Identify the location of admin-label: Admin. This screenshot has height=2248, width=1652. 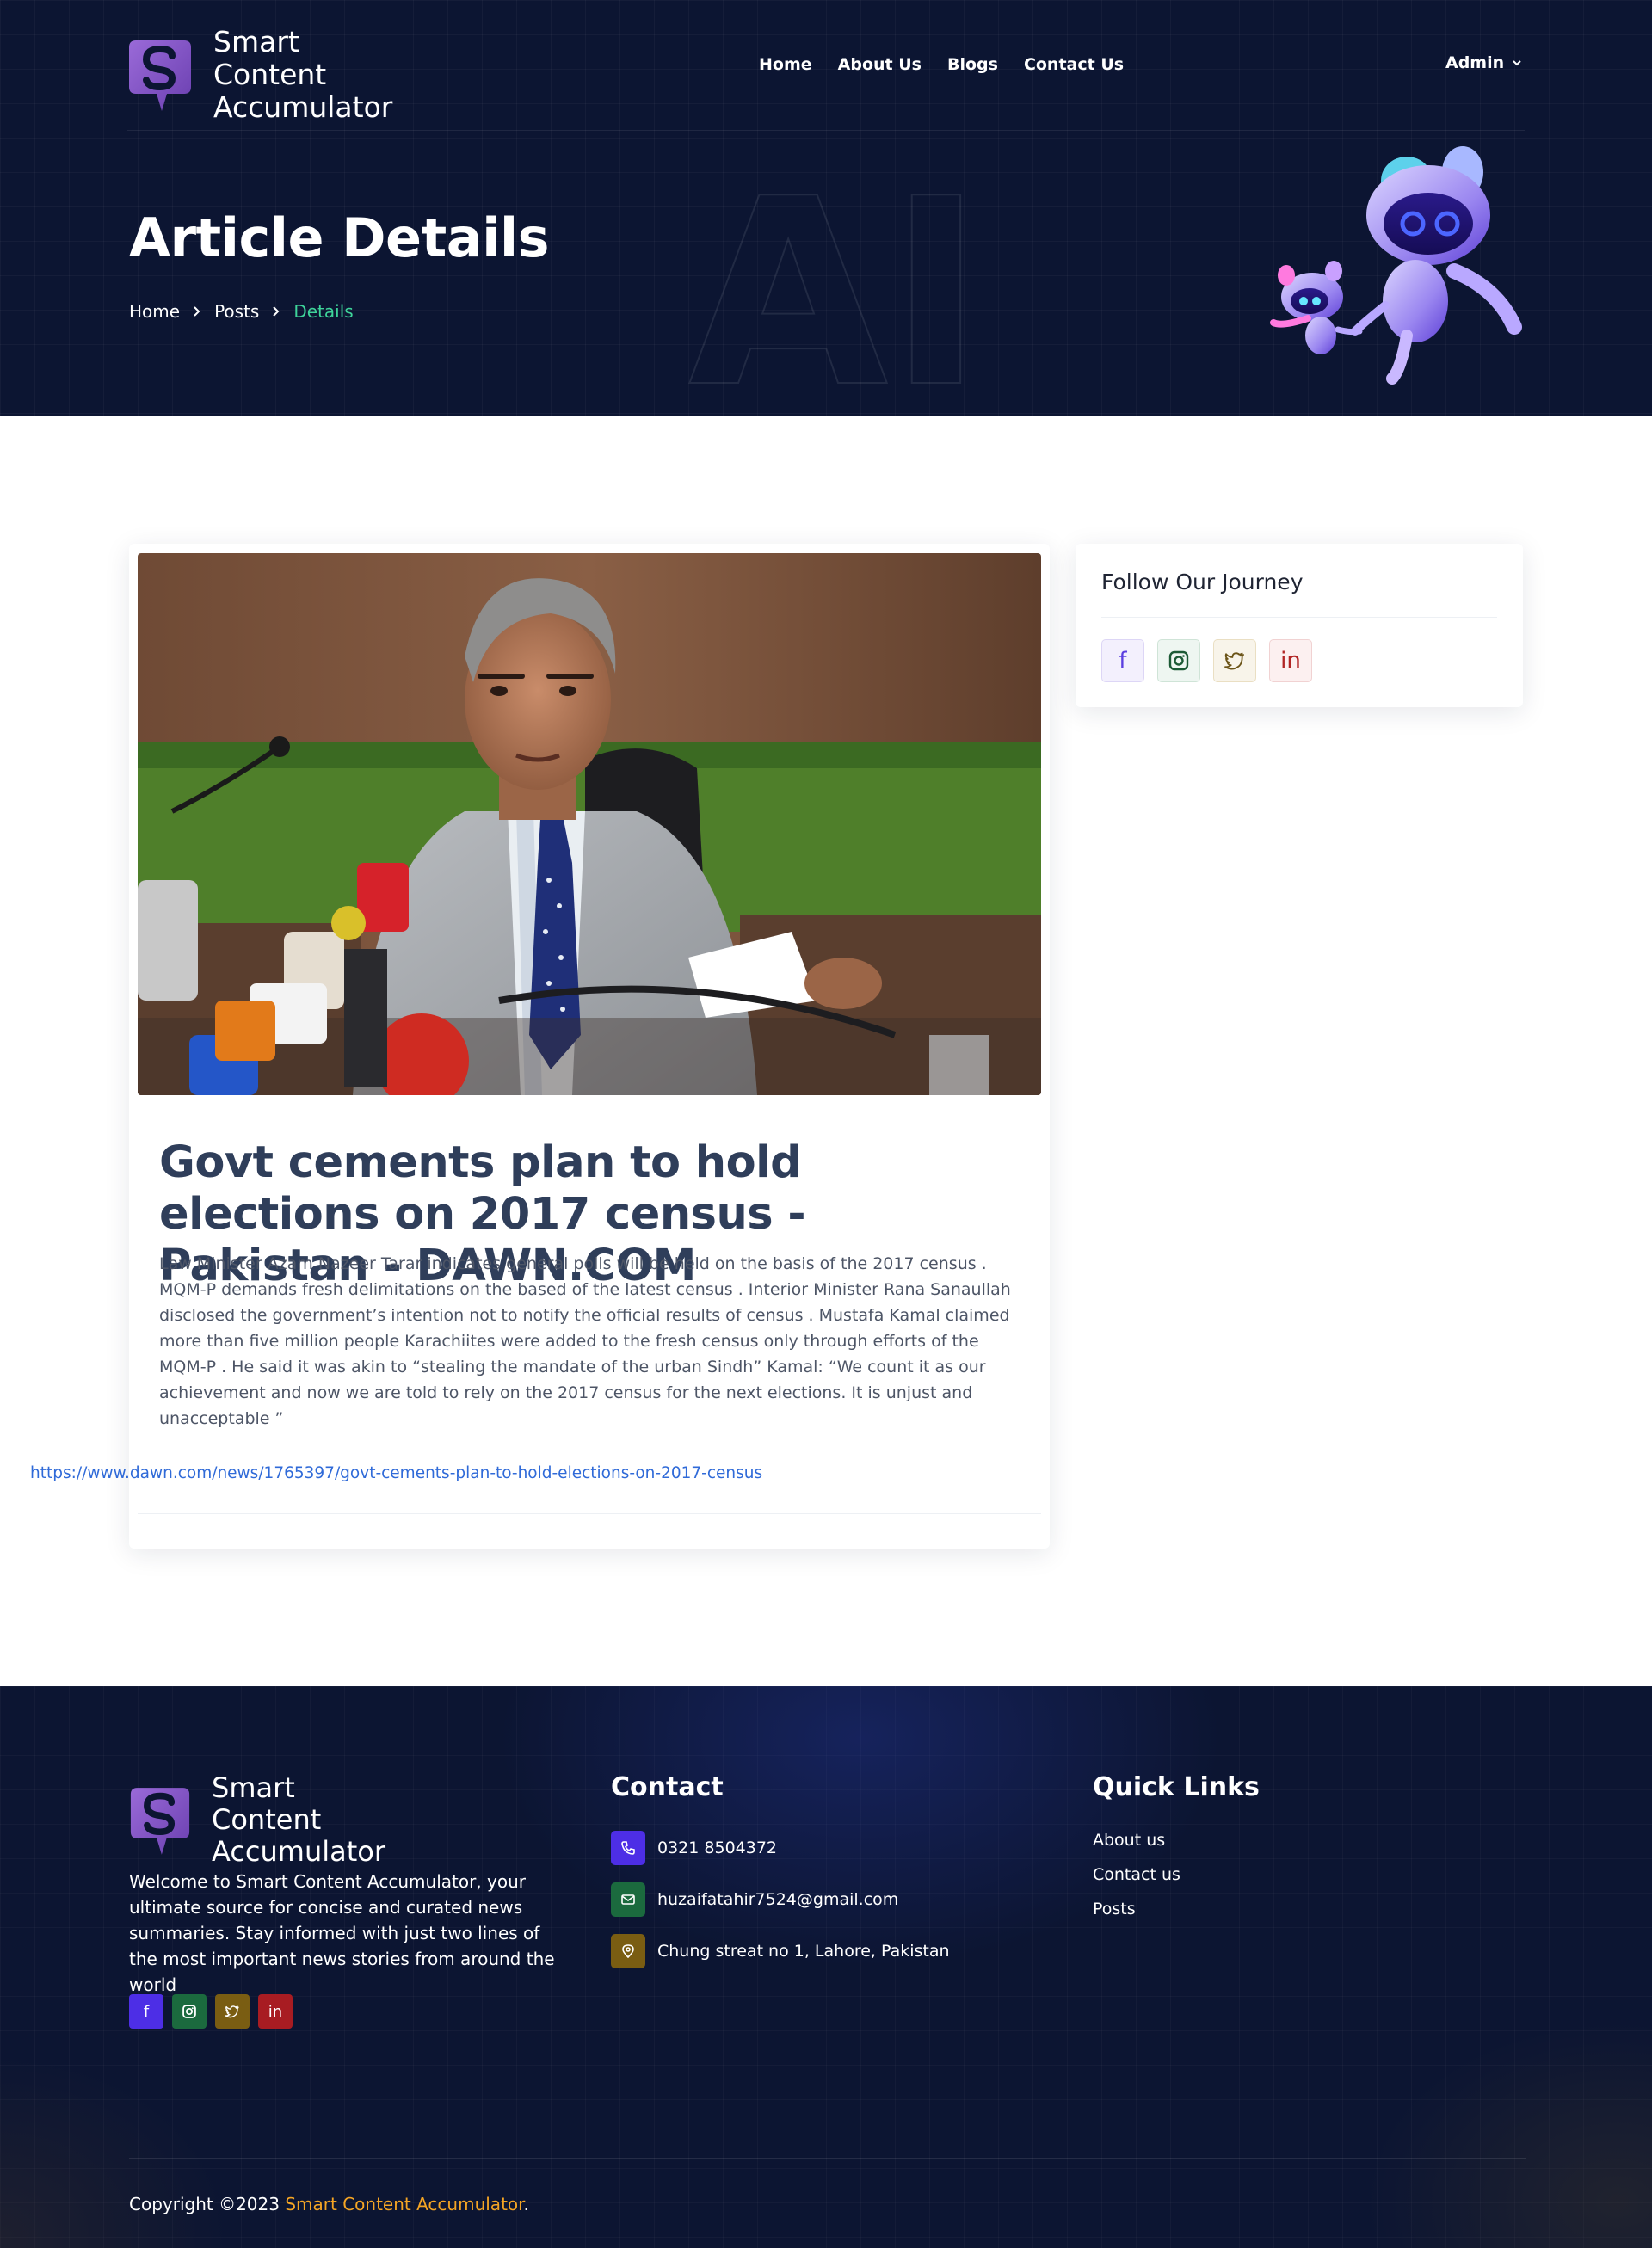
(1475, 62).